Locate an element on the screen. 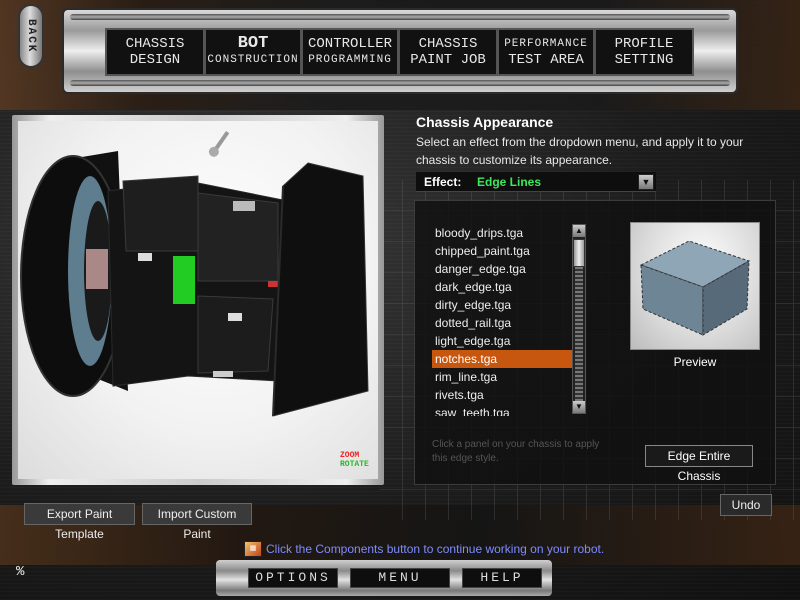 The height and width of the screenshot is (600, 800). list-item: light_edge.tga is located at coordinates (502, 341).